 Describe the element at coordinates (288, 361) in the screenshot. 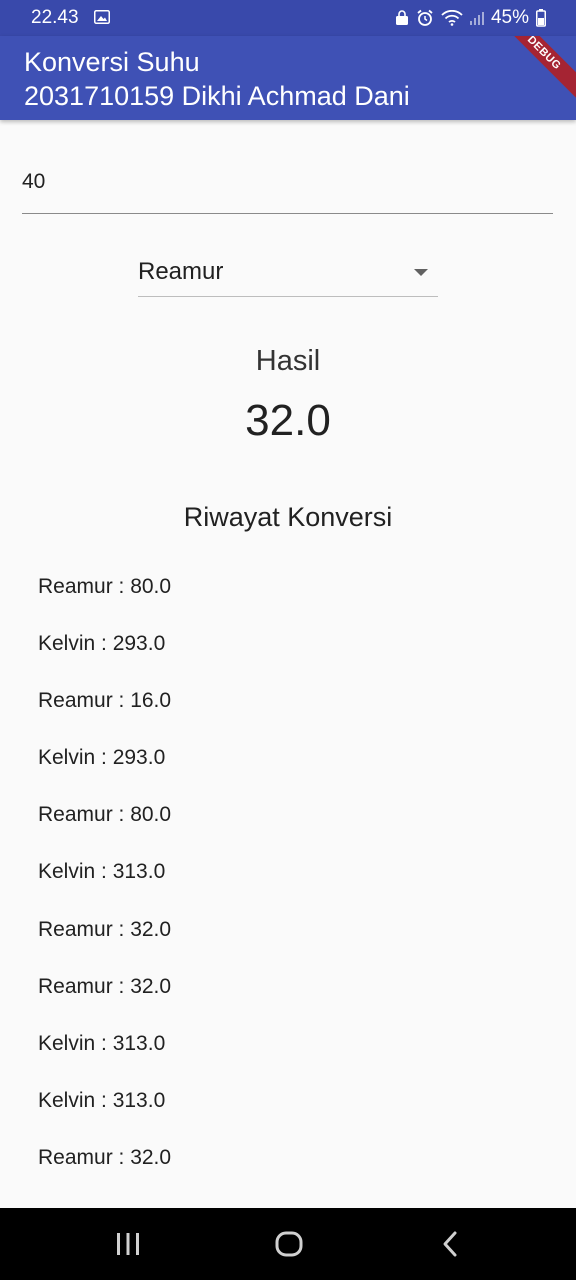

I see `result-label: Hasil` at that location.